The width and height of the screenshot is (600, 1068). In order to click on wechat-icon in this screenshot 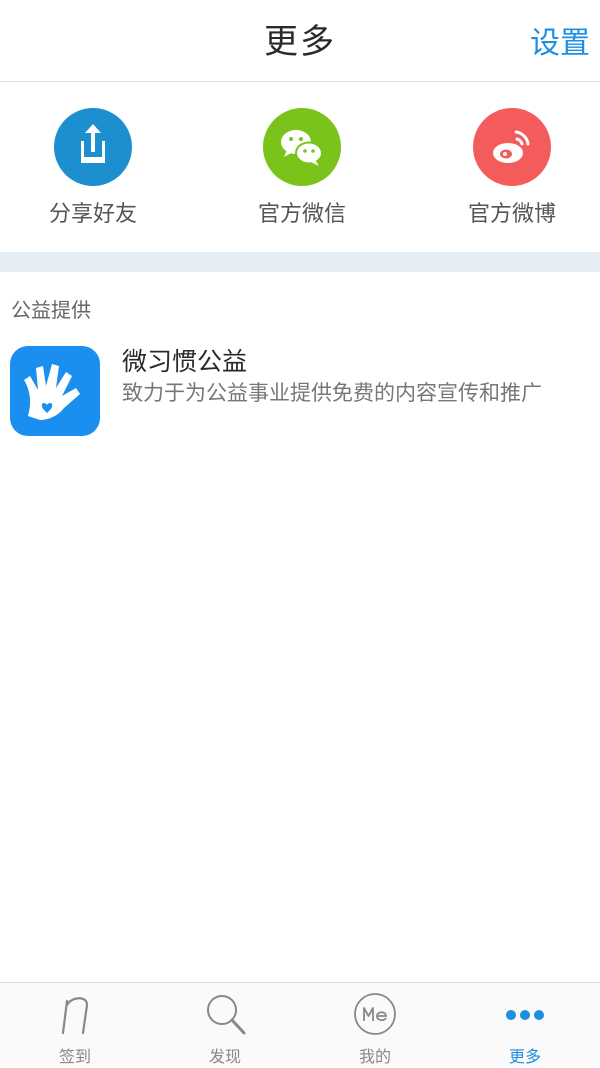, I will do `click(302, 147)`.